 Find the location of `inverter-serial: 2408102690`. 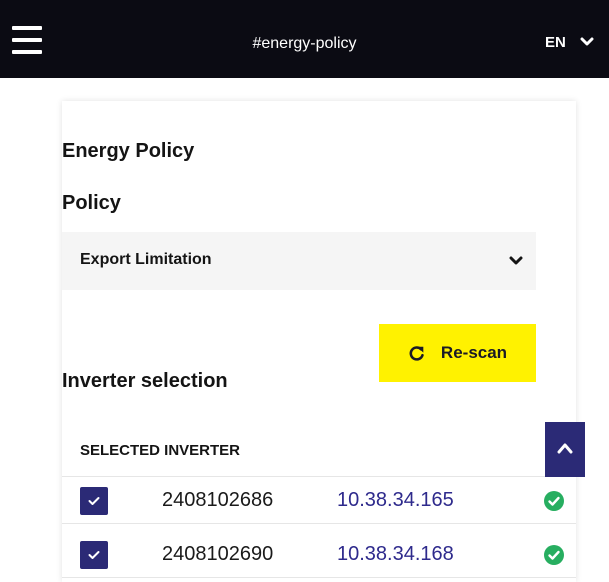

inverter-serial: 2408102690 is located at coordinates (218, 554).